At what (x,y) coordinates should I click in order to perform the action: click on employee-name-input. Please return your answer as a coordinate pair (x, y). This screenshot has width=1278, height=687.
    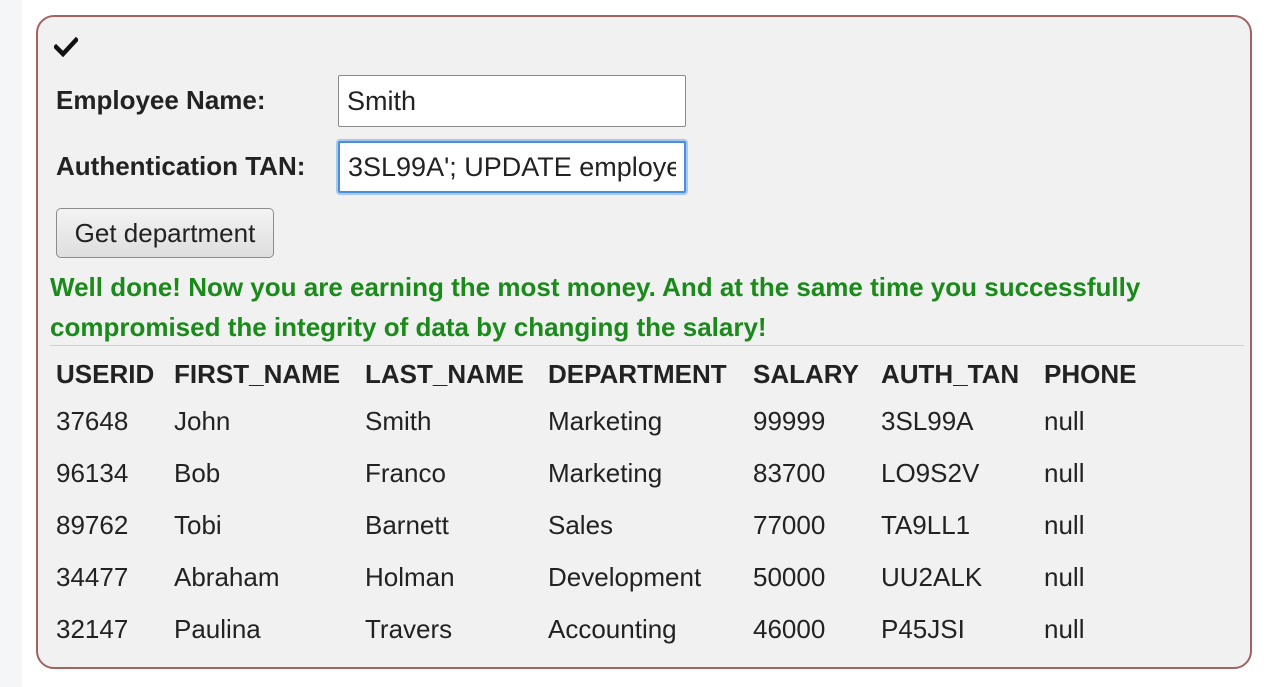
    Looking at the image, I should click on (512, 101).